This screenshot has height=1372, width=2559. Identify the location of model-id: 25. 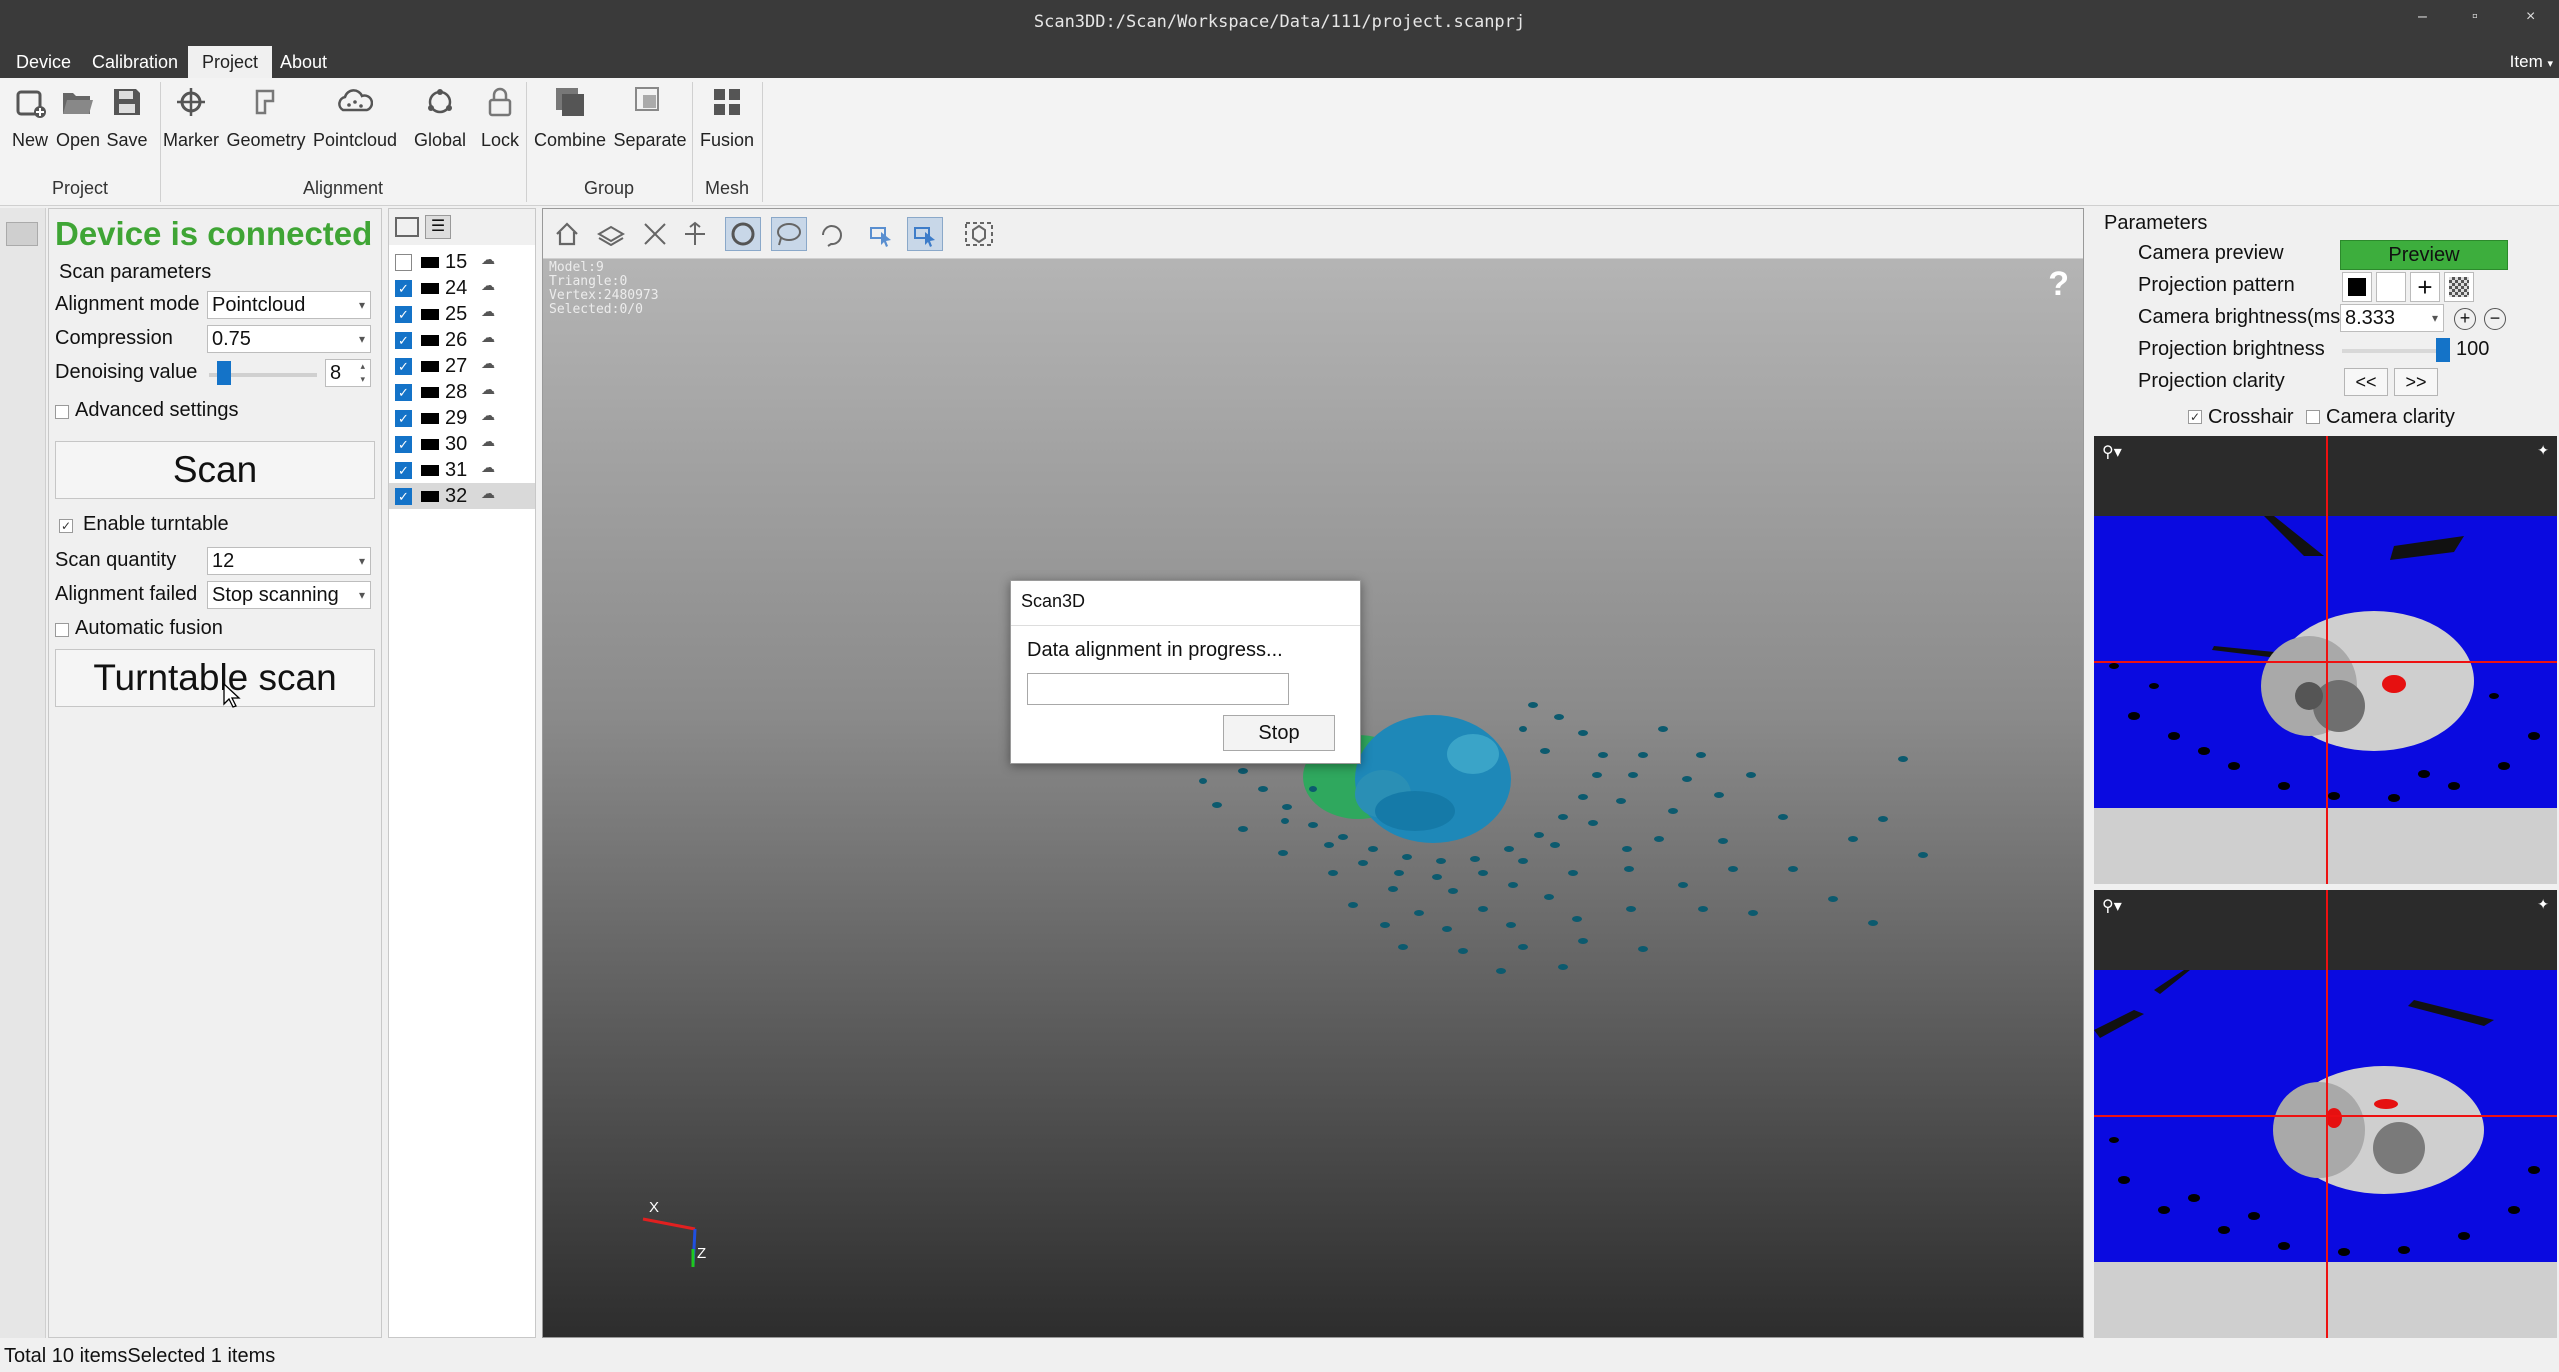
(456, 314).